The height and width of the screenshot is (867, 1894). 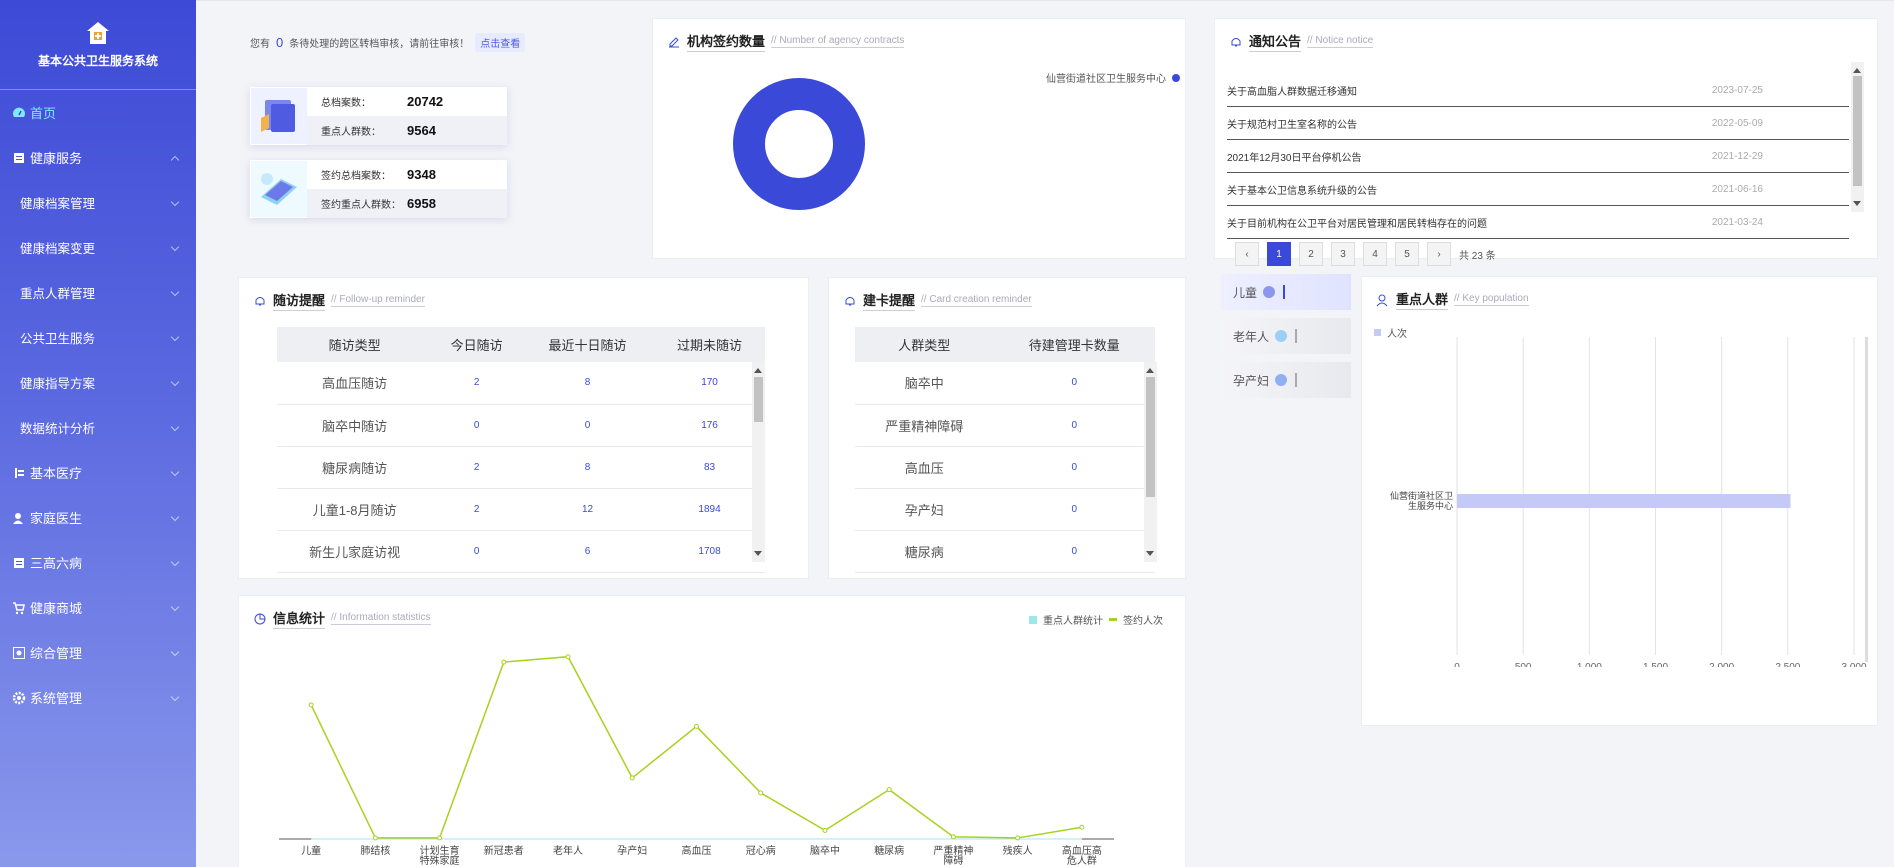 What do you see at coordinates (1857, 137) in the screenshot?
I see `notice-scrollbar` at bounding box center [1857, 137].